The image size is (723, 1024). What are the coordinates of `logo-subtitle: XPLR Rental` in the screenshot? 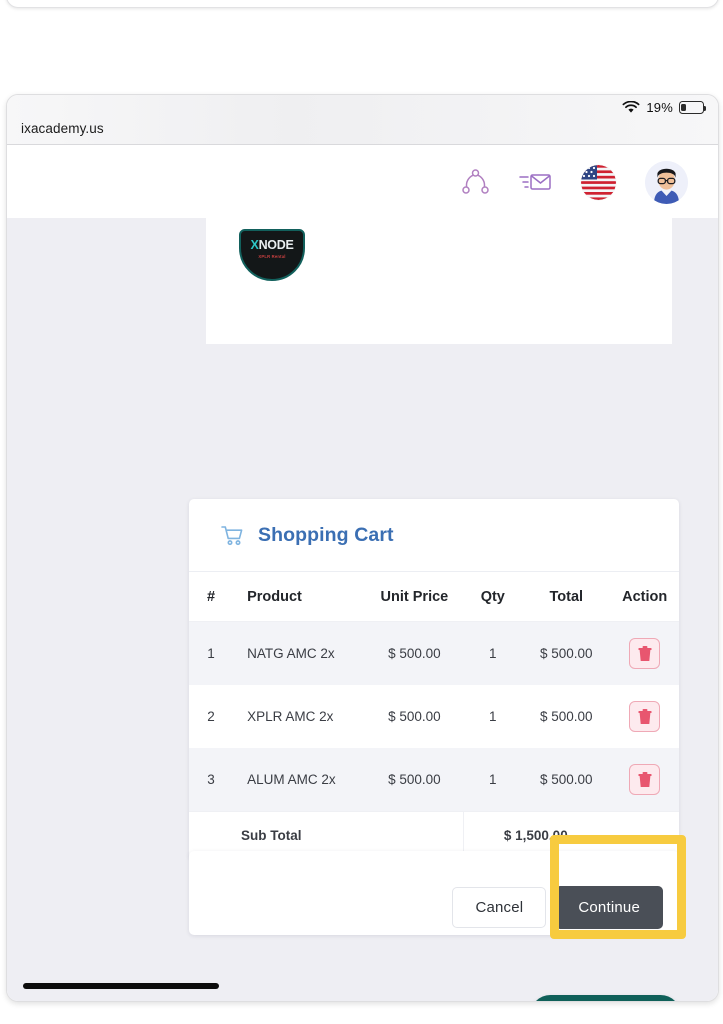 It's located at (272, 256).